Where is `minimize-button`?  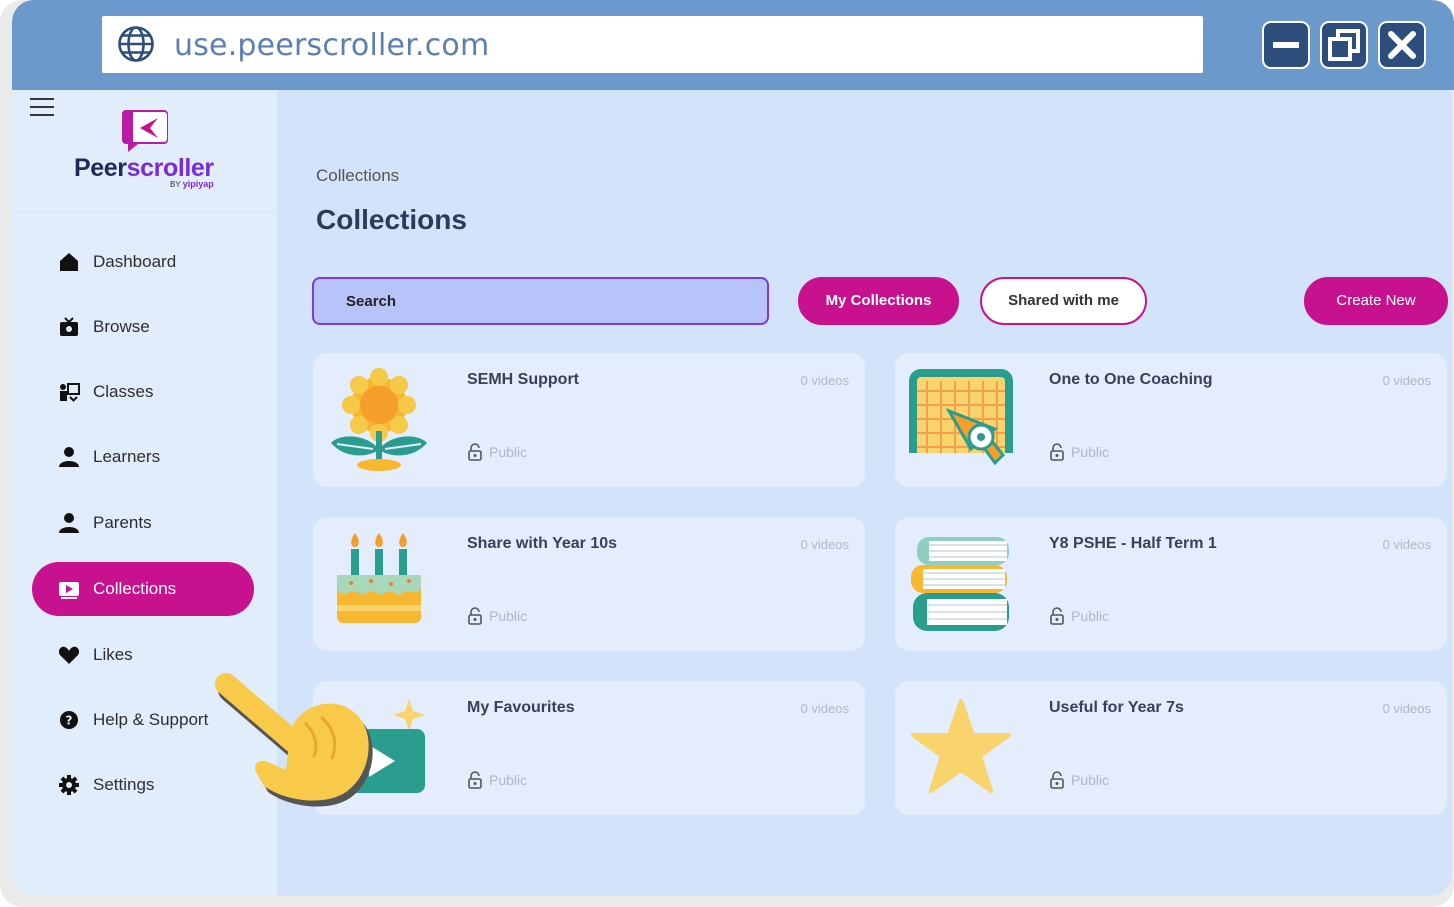 minimize-button is located at coordinates (1286, 45).